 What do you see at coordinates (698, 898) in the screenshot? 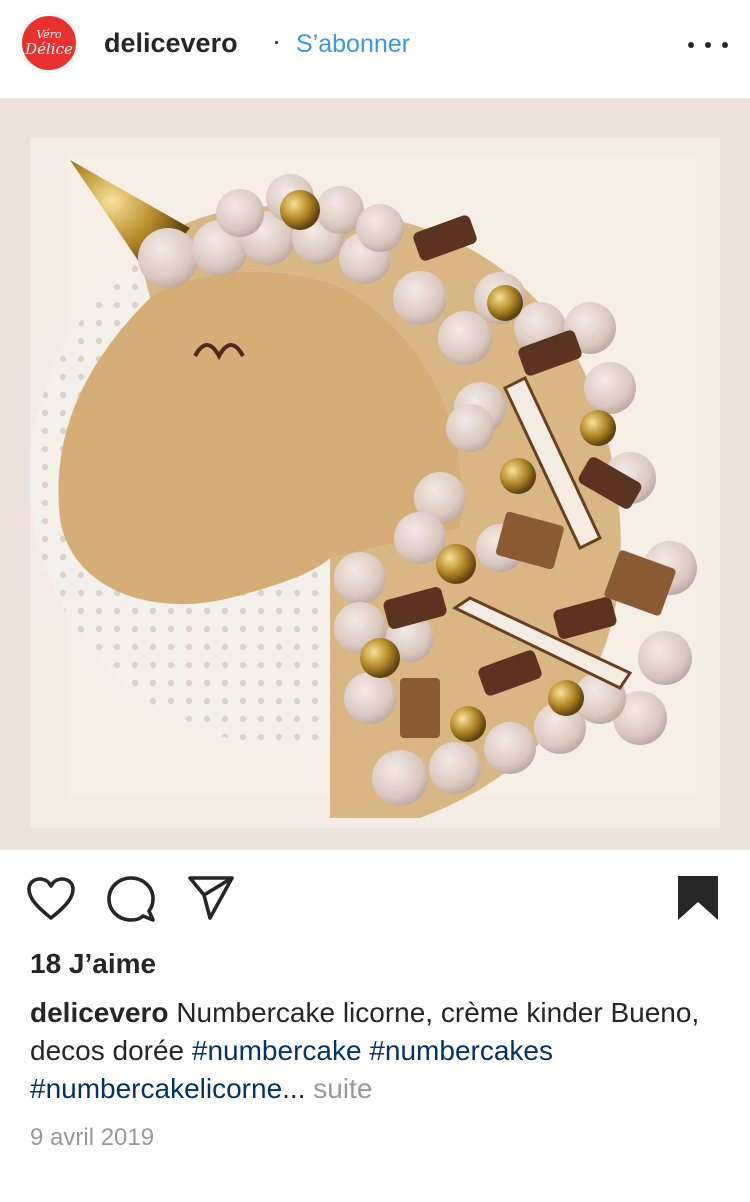
I see `bookmark-icon` at bounding box center [698, 898].